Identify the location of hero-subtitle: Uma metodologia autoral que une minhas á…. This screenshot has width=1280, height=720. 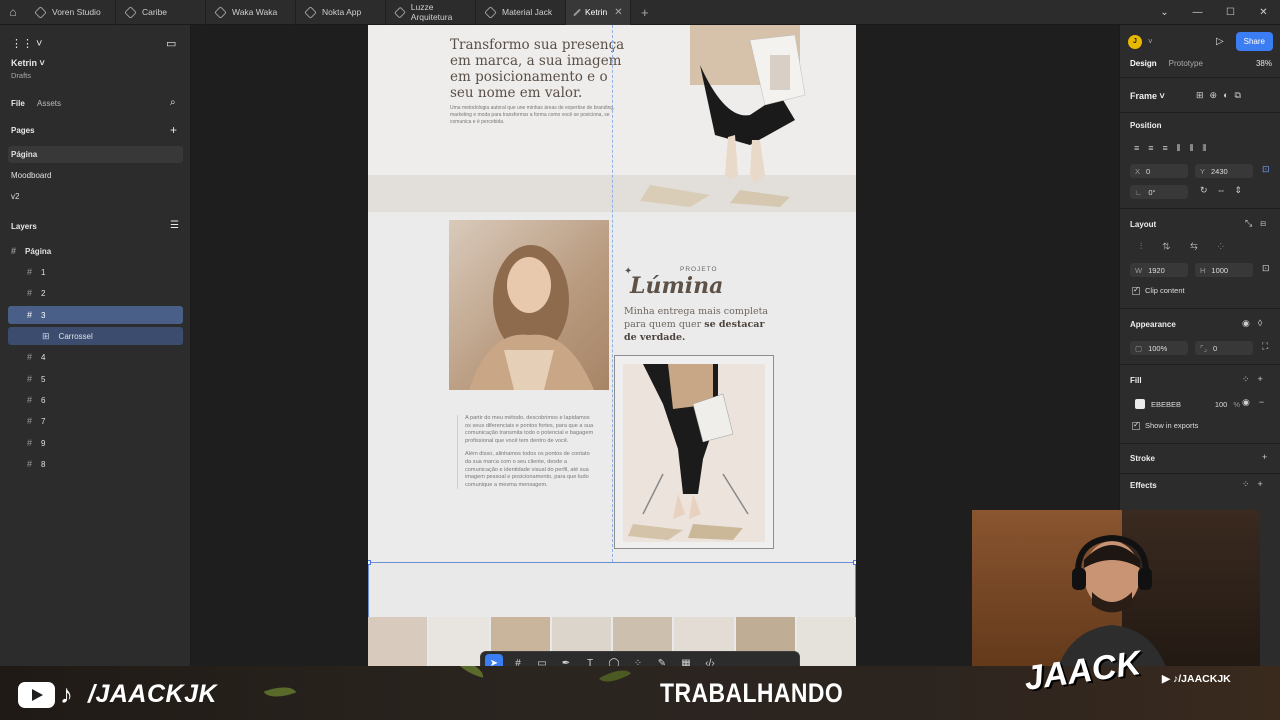
(535, 115).